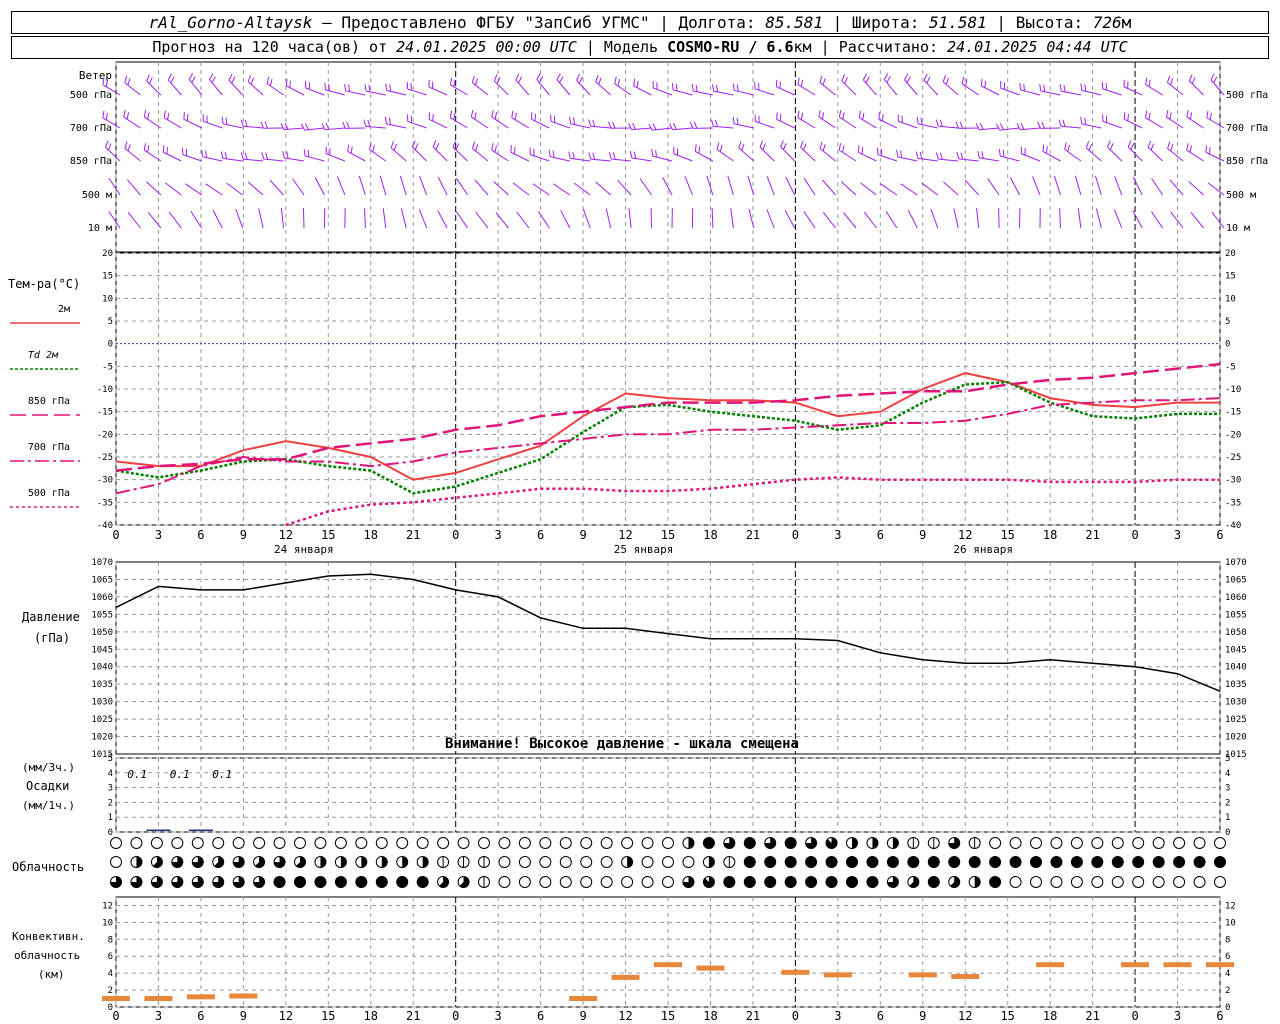 The image size is (1280, 1024). Describe the element at coordinates (49, 493) in the screenshot. I see `legend-label: 500 гПа` at that location.